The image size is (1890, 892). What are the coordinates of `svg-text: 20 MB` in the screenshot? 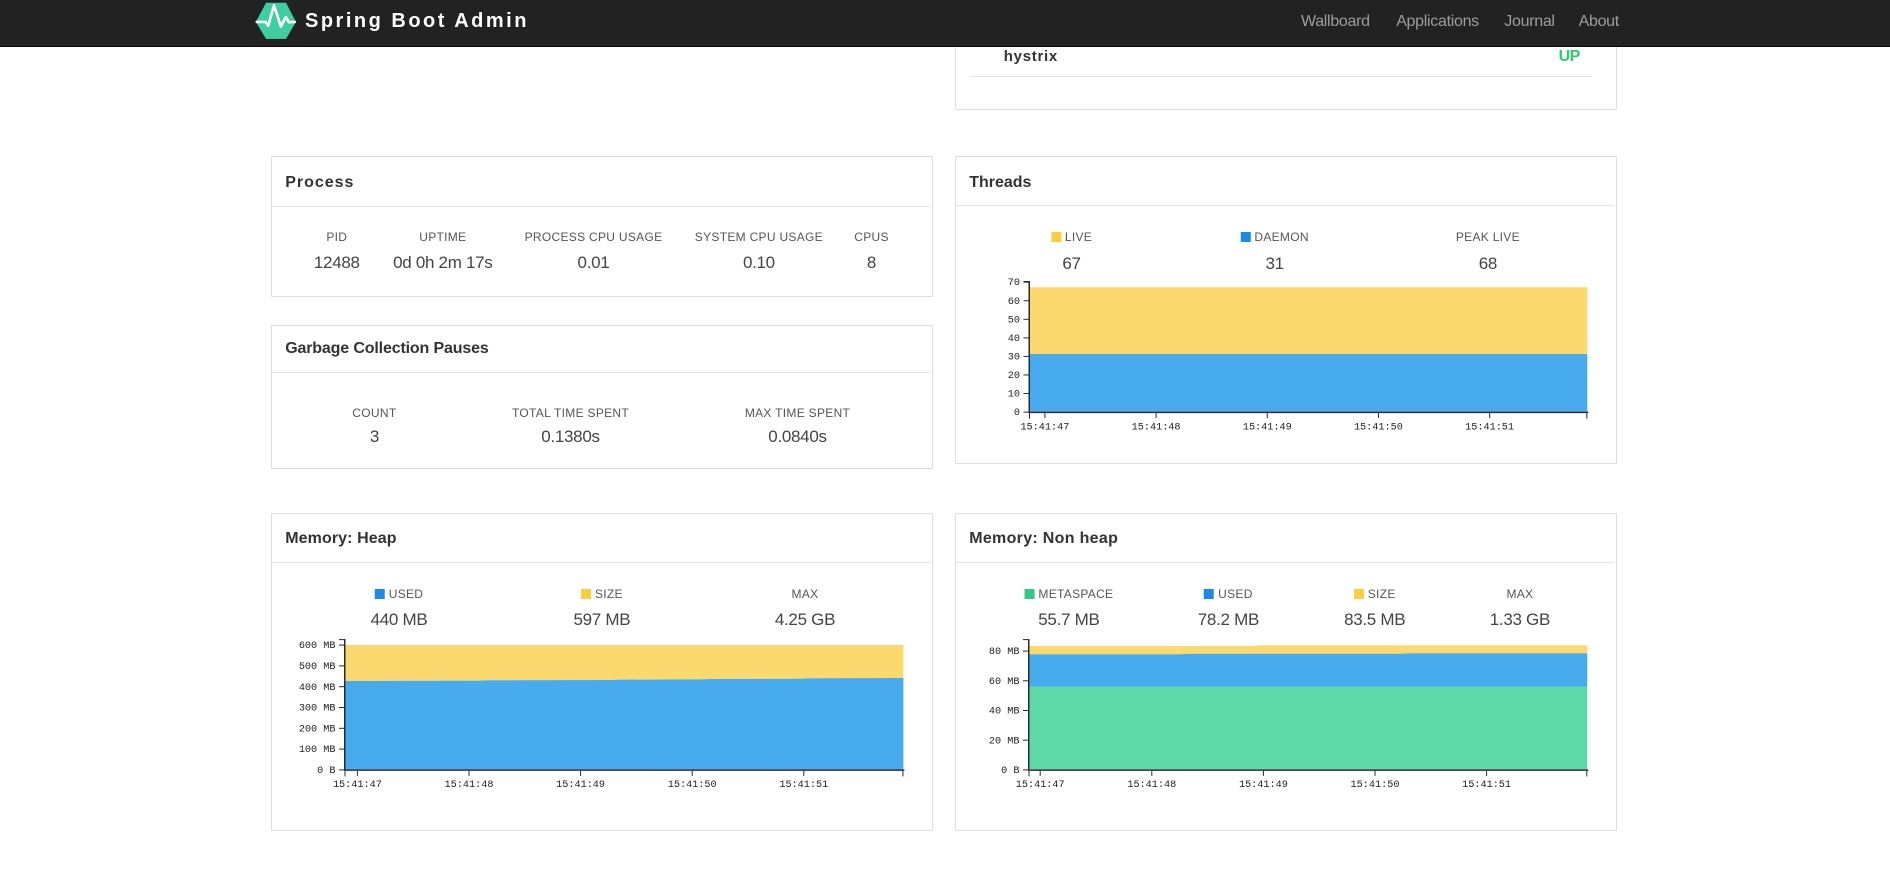 It's located at (1004, 741).